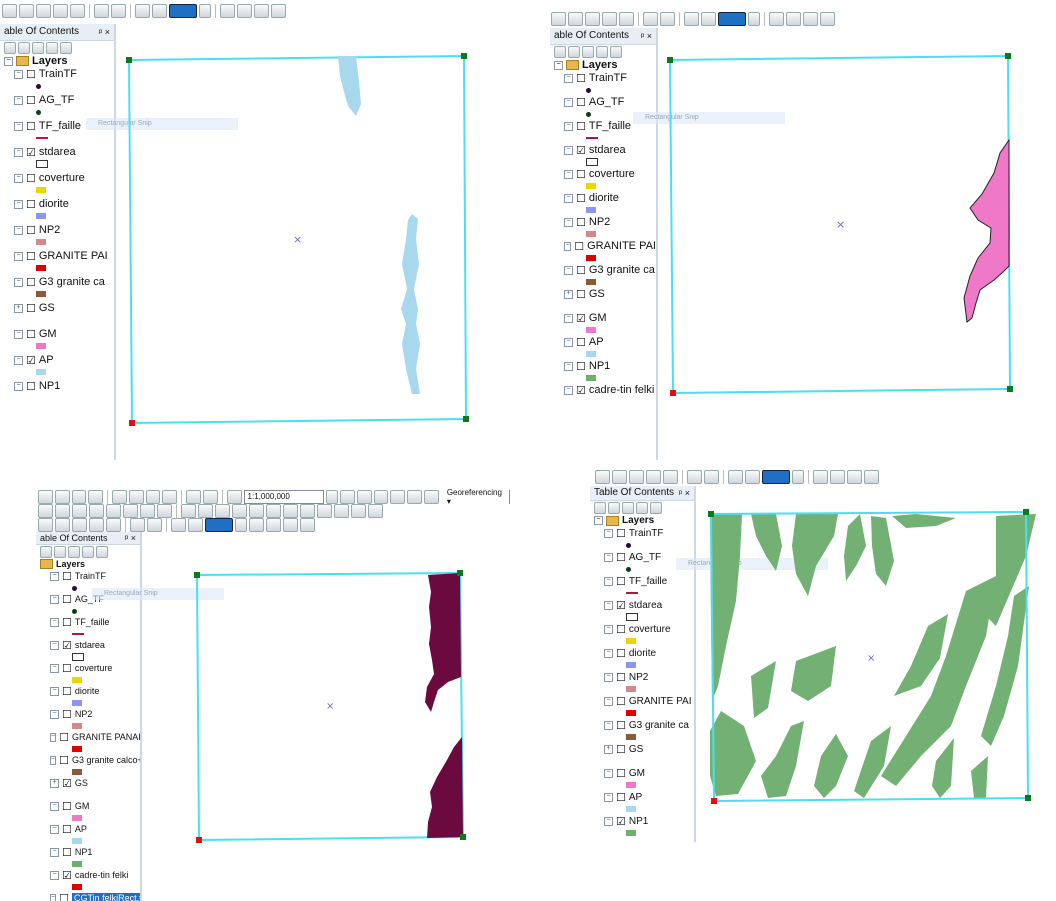  What do you see at coordinates (616, 52) in the screenshot?
I see `options-icon` at bounding box center [616, 52].